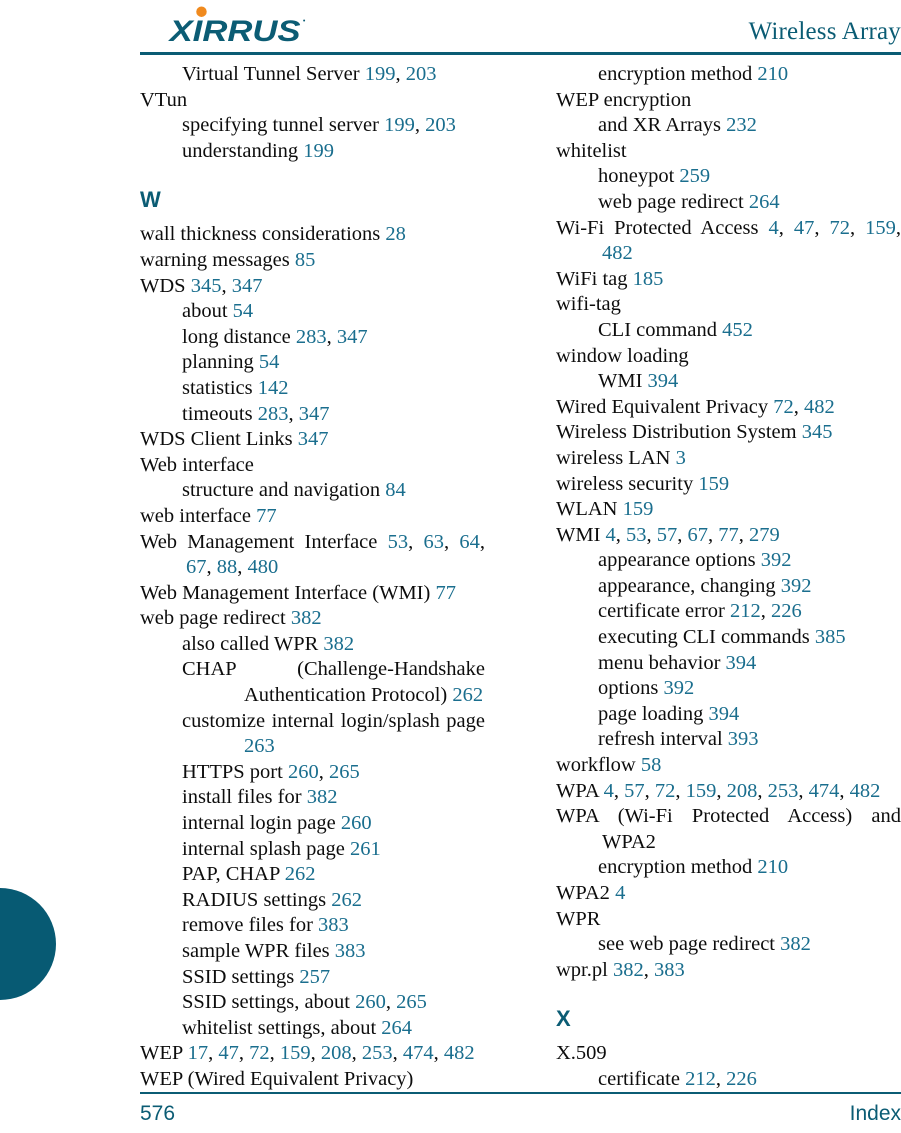 The image size is (901, 1133). Describe the element at coordinates (198, 1053) in the screenshot. I see `index-page-ref: 17` at that location.